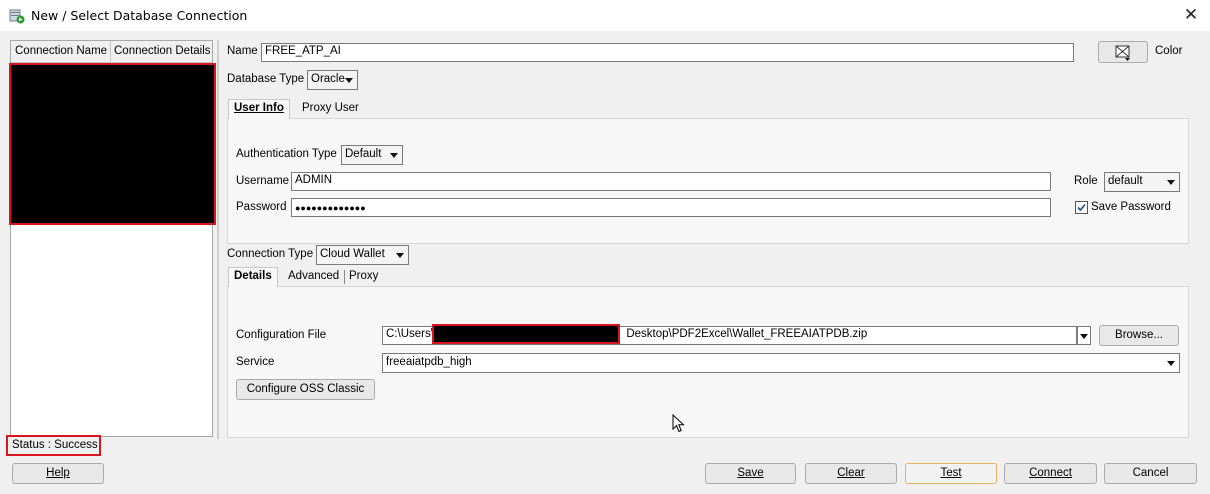 This screenshot has width=1210, height=494. What do you see at coordinates (313, 276) in the screenshot?
I see `tab-advanced: Advanced` at bounding box center [313, 276].